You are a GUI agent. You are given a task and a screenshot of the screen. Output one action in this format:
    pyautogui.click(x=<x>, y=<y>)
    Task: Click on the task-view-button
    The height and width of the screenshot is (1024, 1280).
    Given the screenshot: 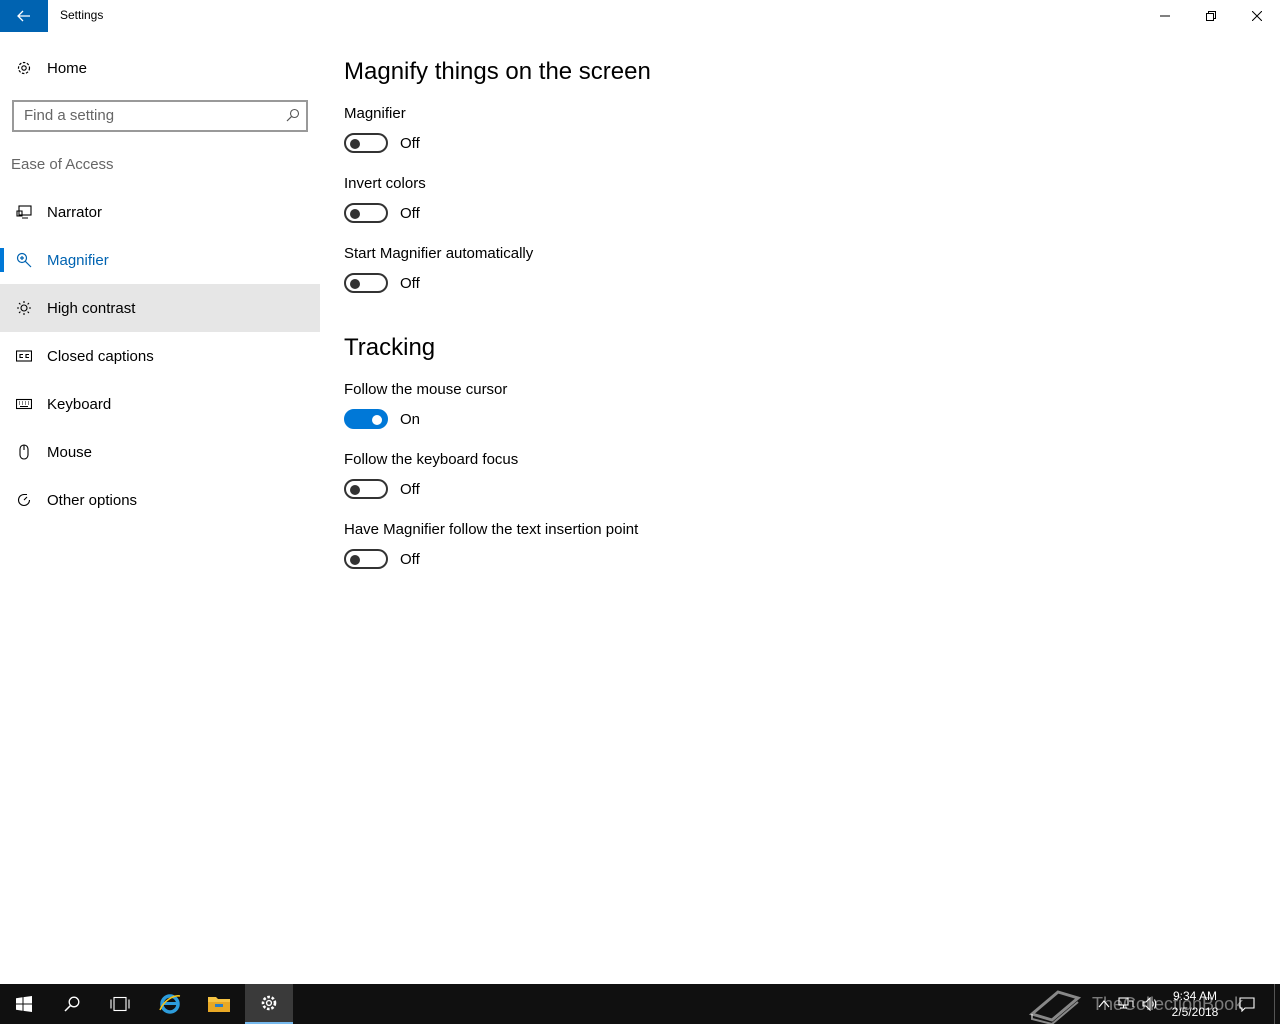 What is the action you would take?
    pyautogui.click(x=120, y=1004)
    